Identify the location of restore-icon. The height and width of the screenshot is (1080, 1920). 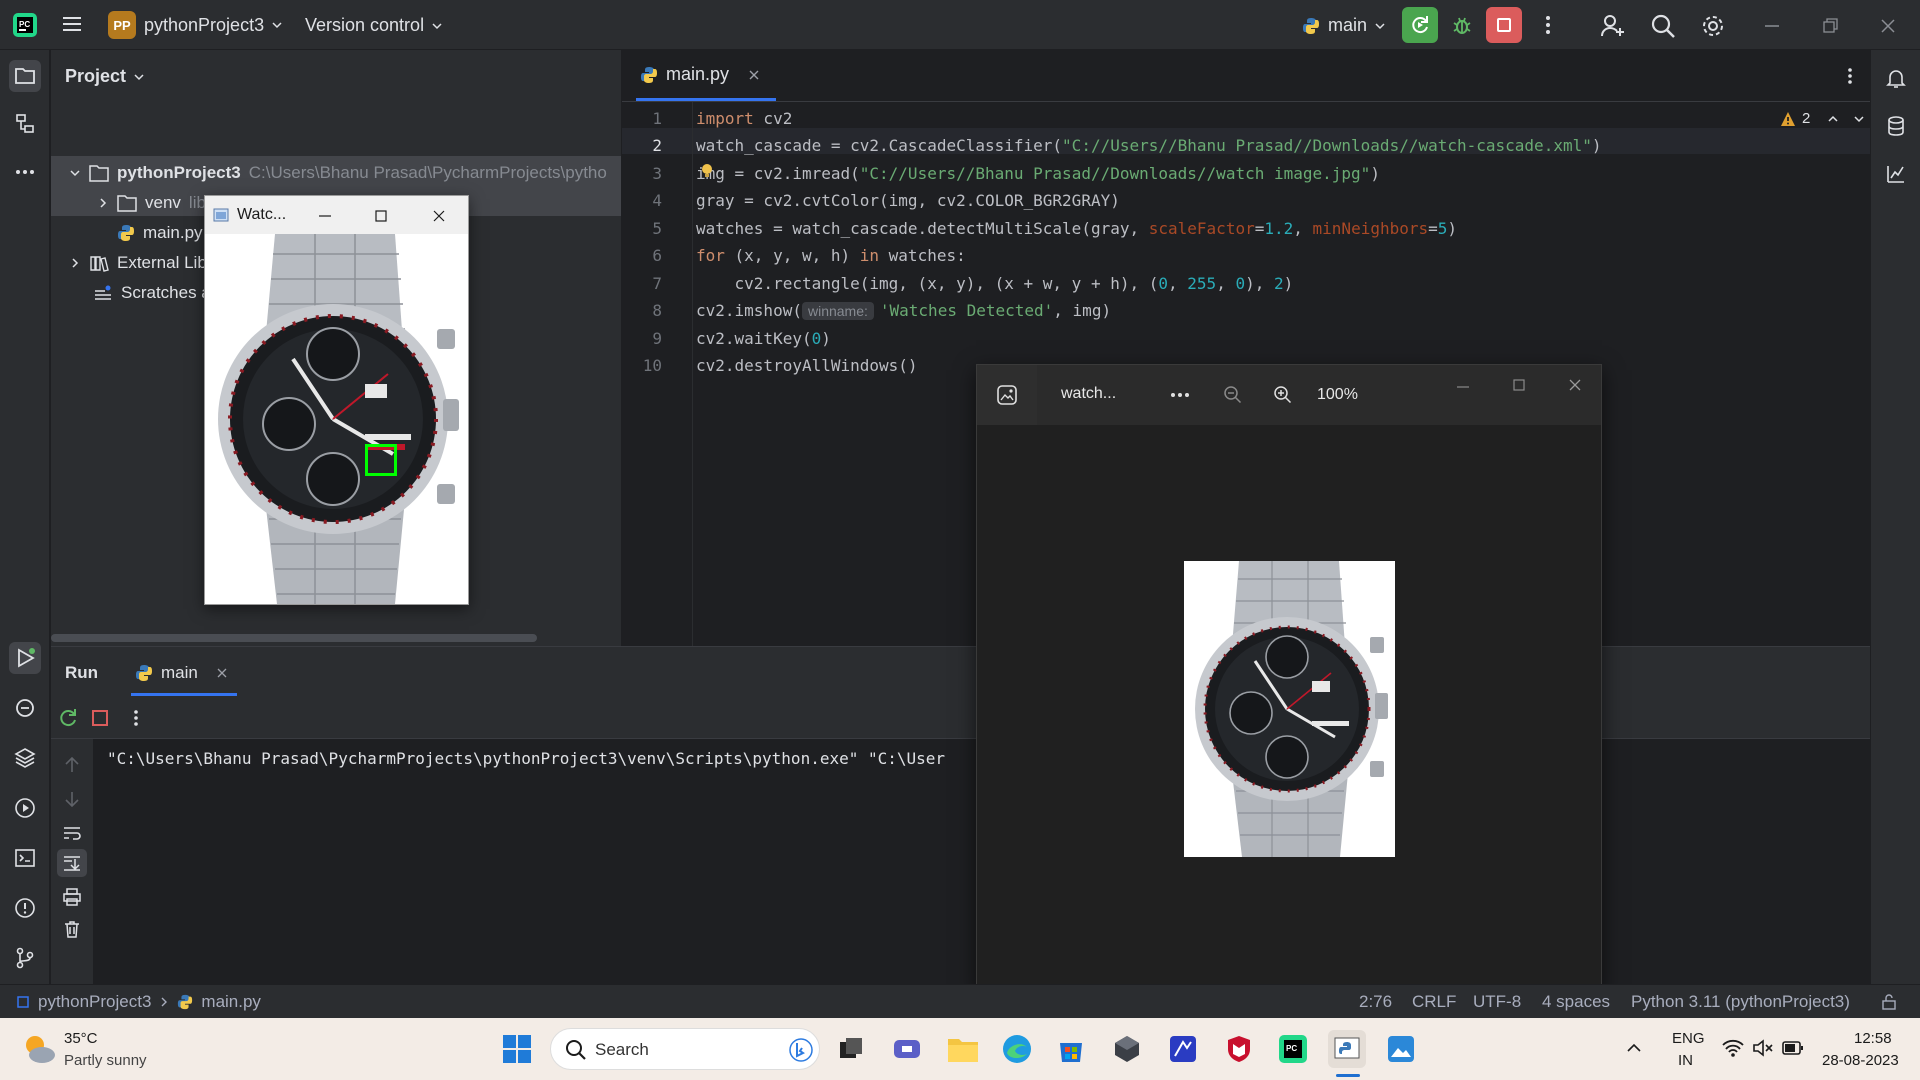
(1830, 26).